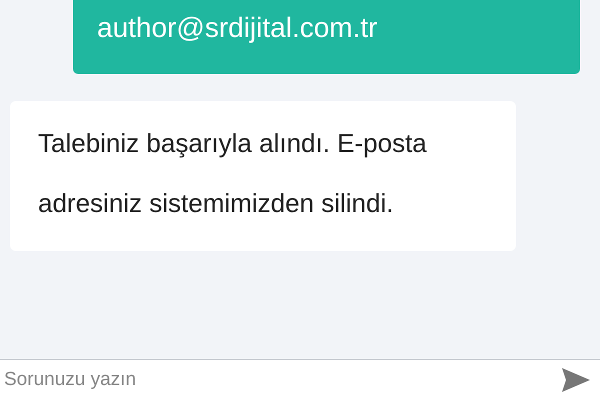 The image size is (600, 400). What do you see at coordinates (278, 380) in the screenshot?
I see `message-input: Sorunuzu yazın` at bounding box center [278, 380].